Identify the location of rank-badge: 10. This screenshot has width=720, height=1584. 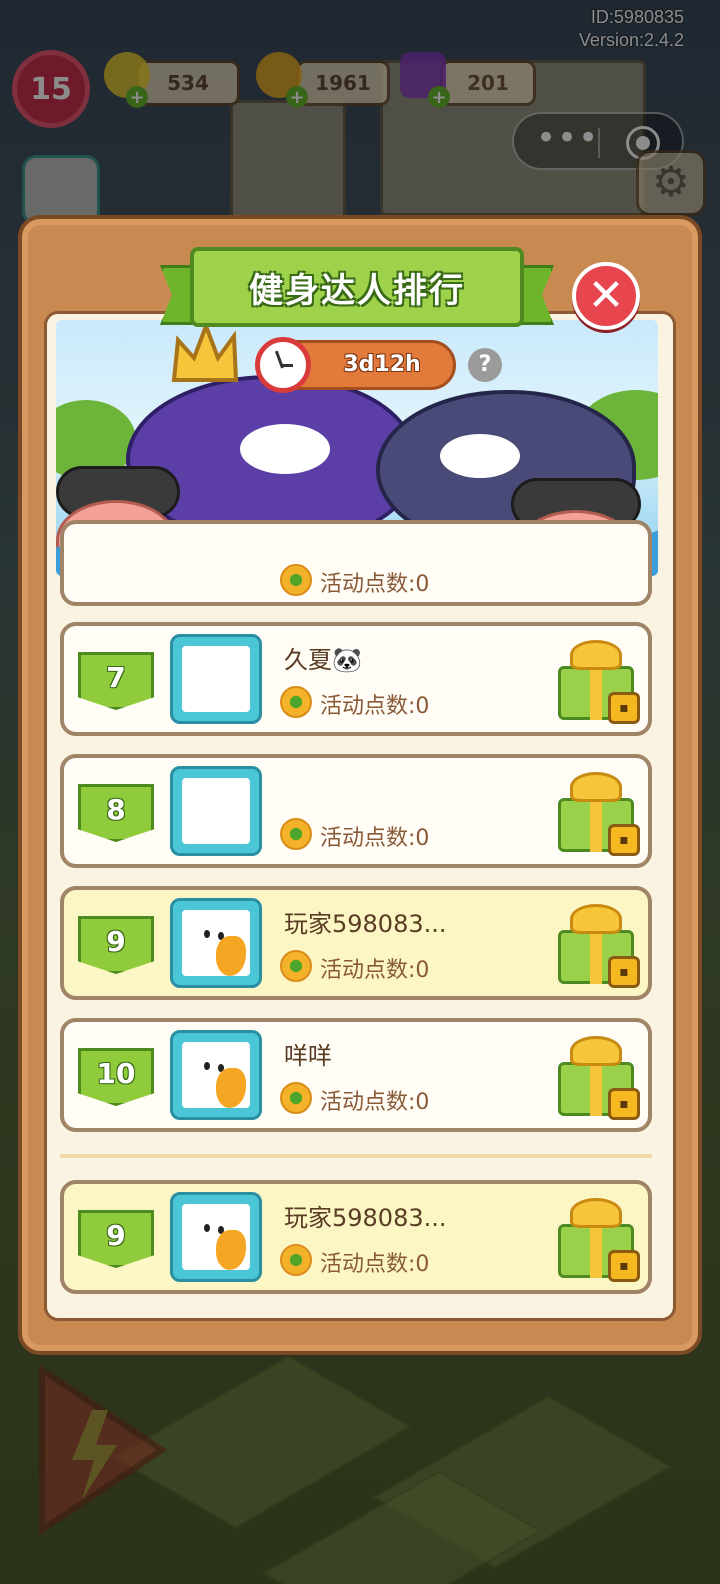
(116, 1077).